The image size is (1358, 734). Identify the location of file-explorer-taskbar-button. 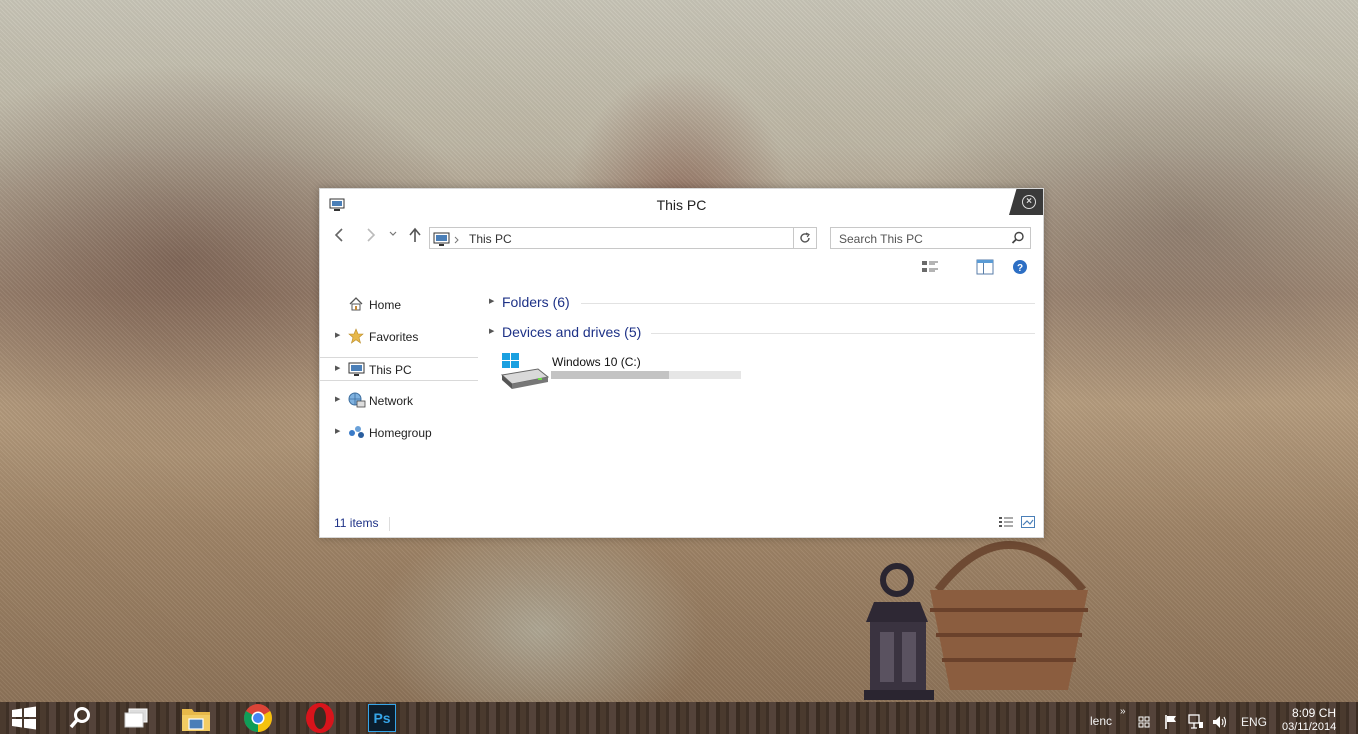
(196, 718).